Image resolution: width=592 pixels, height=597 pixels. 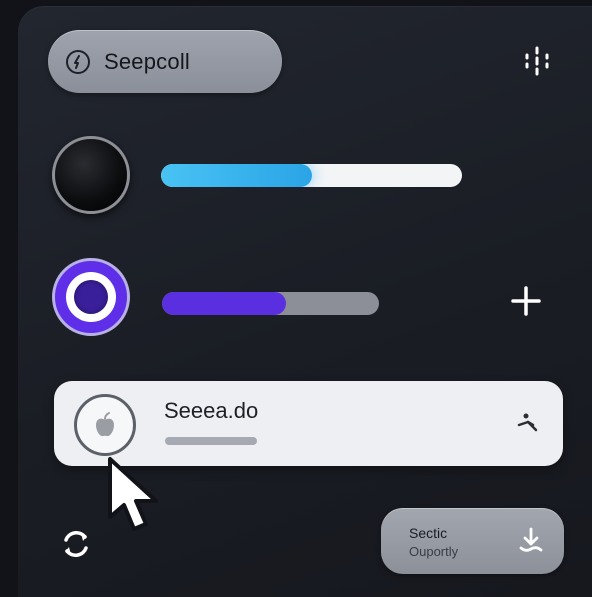 What do you see at coordinates (526, 301) in the screenshot?
I see `plus-icon` at bounding box center [526, 301].